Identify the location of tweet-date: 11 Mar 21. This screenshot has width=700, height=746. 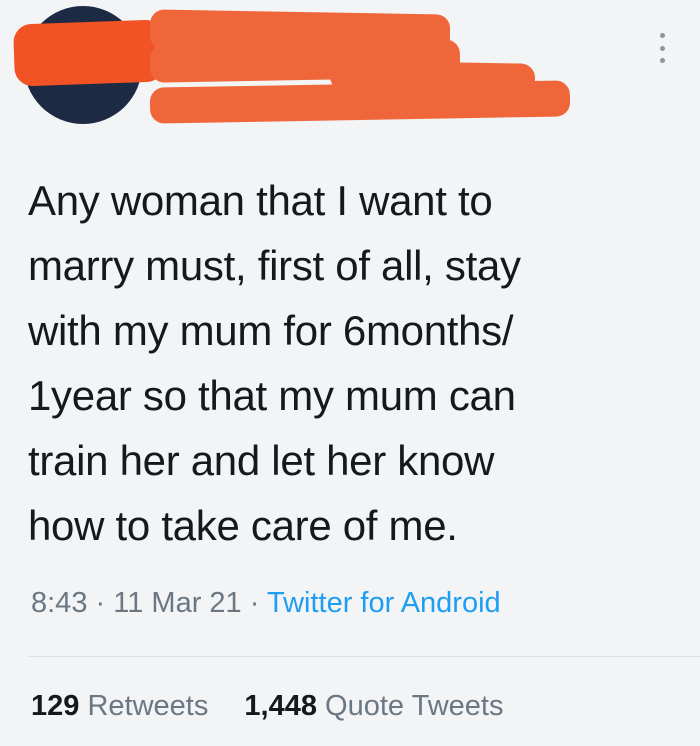
(177, 603).